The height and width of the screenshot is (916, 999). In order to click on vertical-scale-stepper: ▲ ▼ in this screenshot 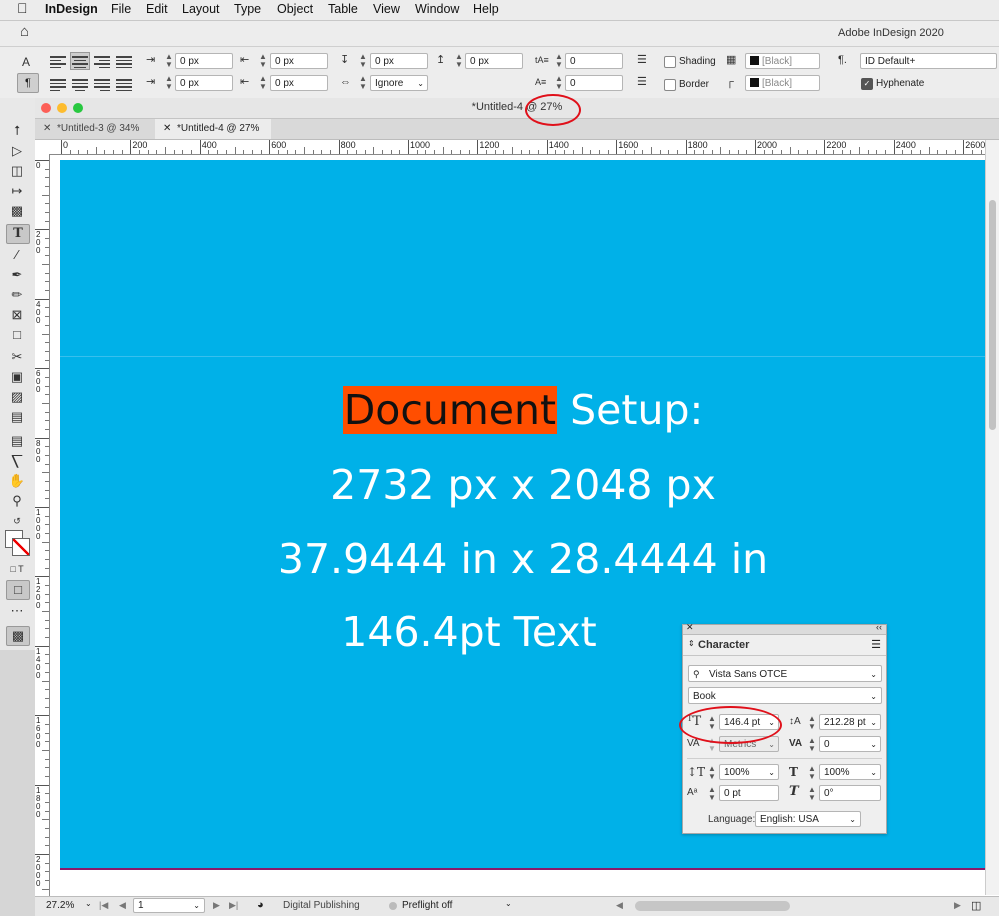, I will do `click(712, 773)`.